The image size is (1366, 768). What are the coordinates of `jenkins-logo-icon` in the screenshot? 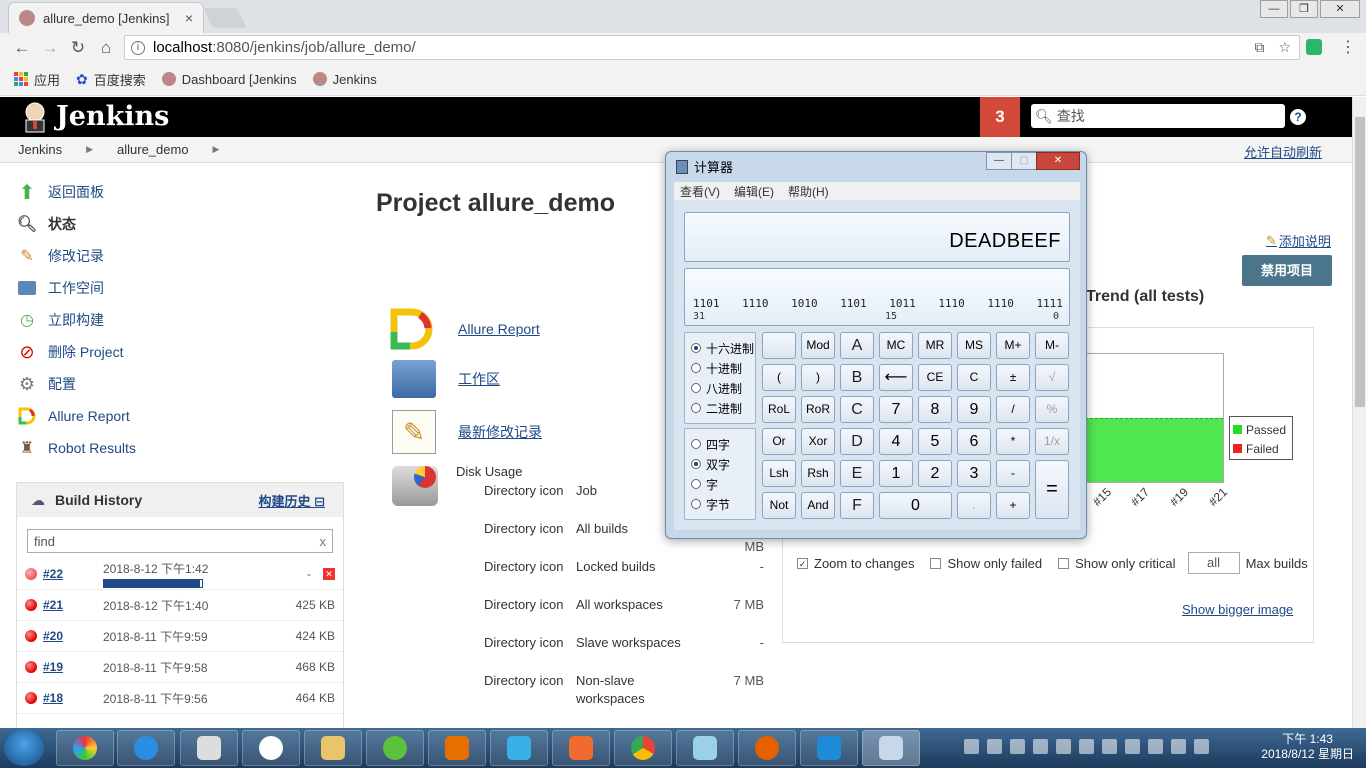 It's located at (35, 117).